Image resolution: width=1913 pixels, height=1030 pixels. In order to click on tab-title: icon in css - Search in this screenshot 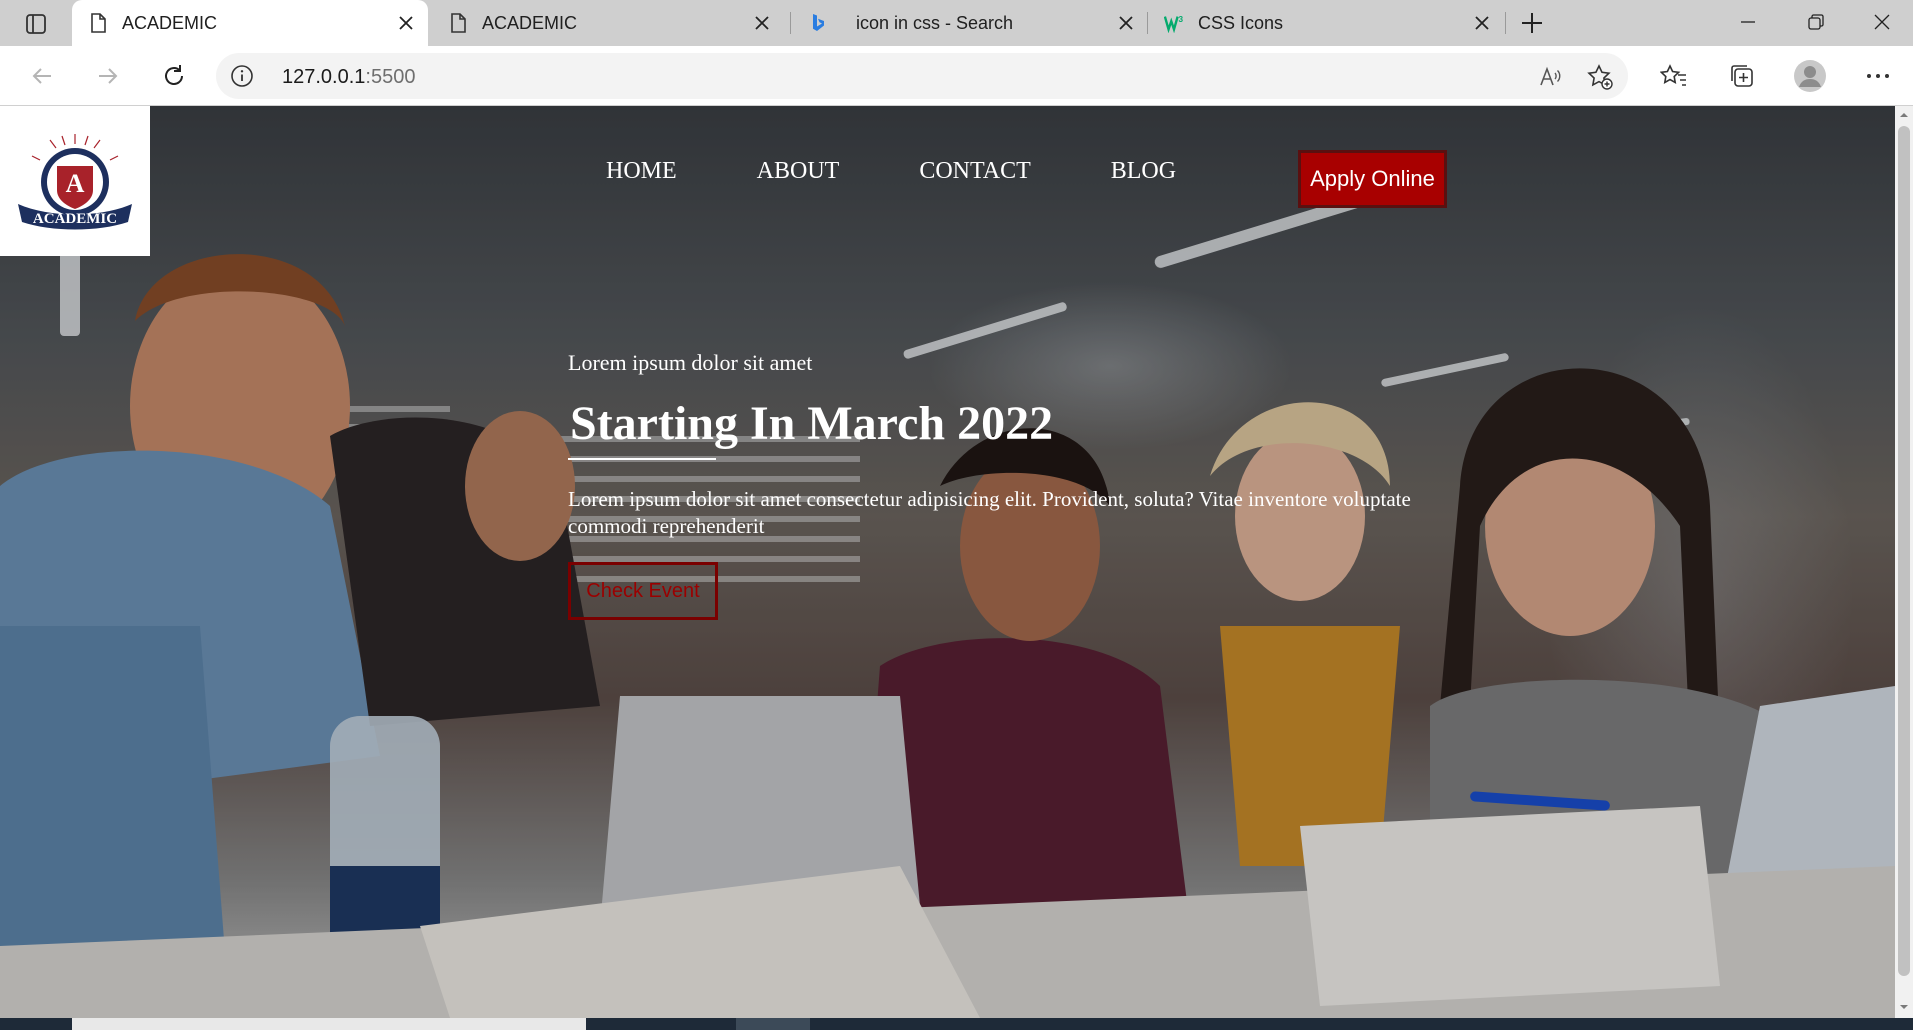, I will do `click(935, 22)`.